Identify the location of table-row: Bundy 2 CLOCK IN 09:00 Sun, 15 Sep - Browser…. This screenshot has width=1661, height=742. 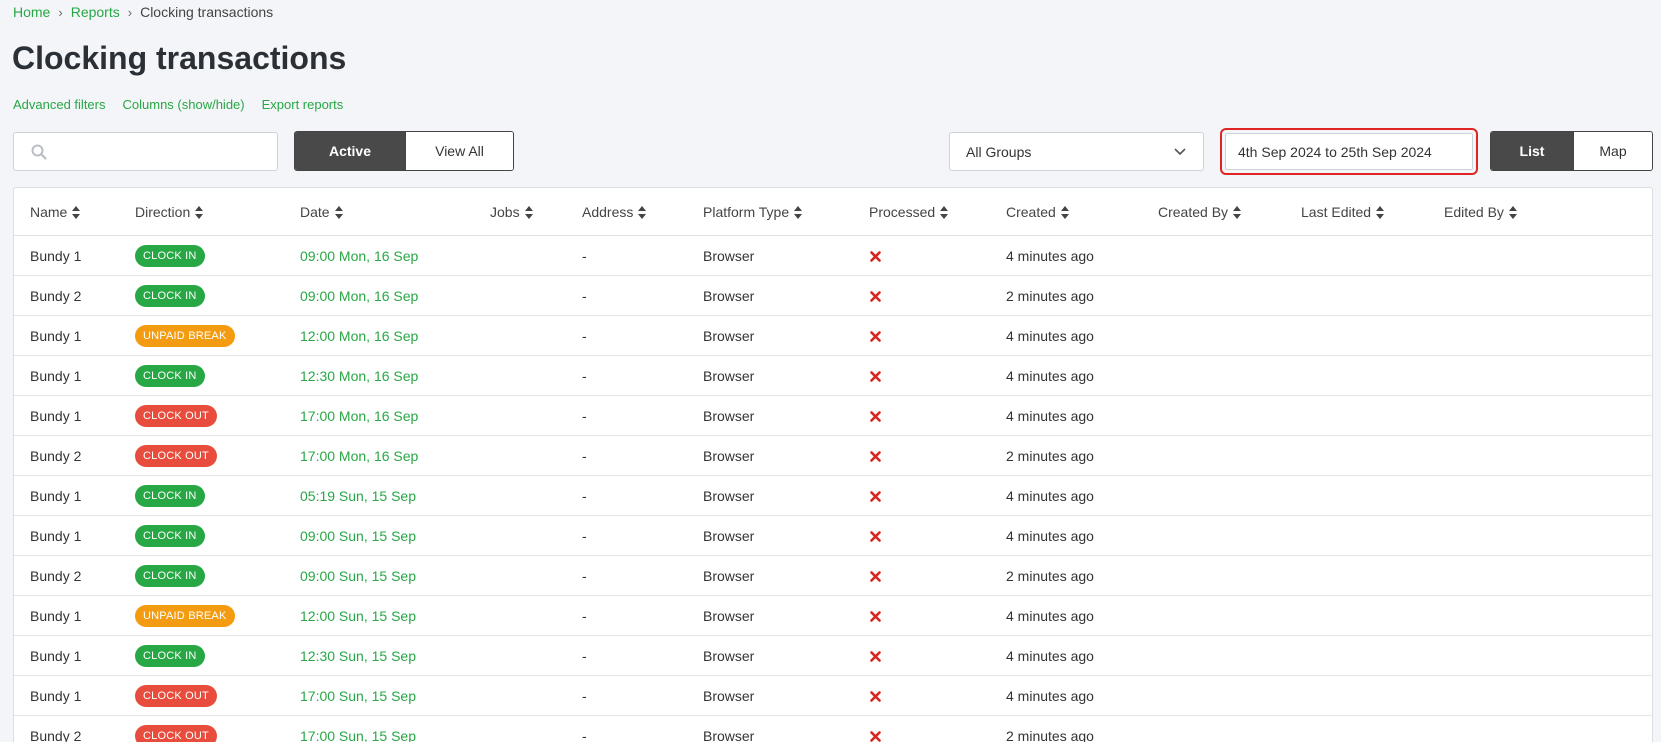
(833, 576).